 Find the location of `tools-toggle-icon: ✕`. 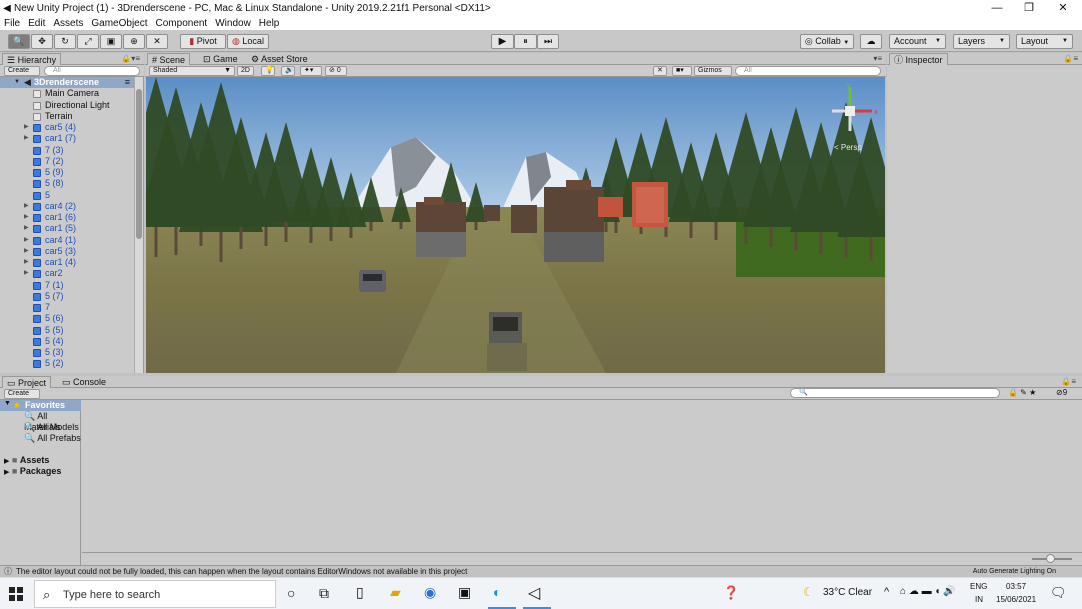

tools-toggle-icon: ✕ is located at coordinates (660, 71).